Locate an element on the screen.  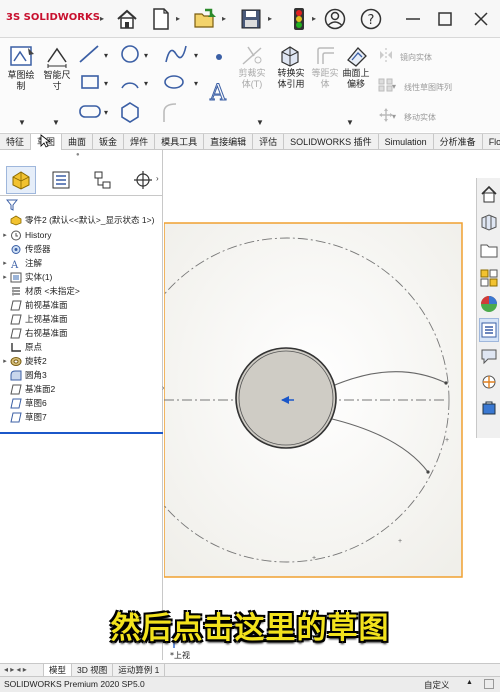
tab-analysis-prep: 分析准备 is located at coordinates (458, 142).